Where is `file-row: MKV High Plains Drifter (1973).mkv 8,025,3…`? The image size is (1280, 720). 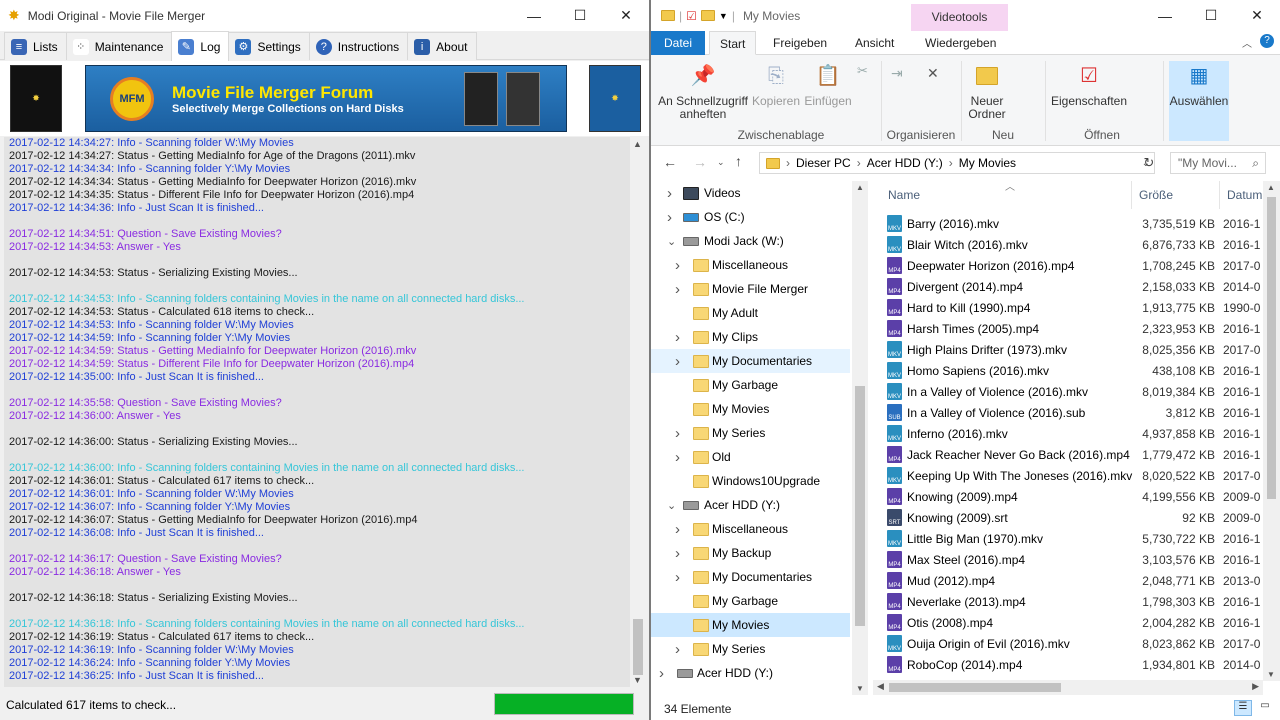 file-row: MKV High Plains Drifter (1973).mkv 8,025,3… is located at coordinates (1077, 349).